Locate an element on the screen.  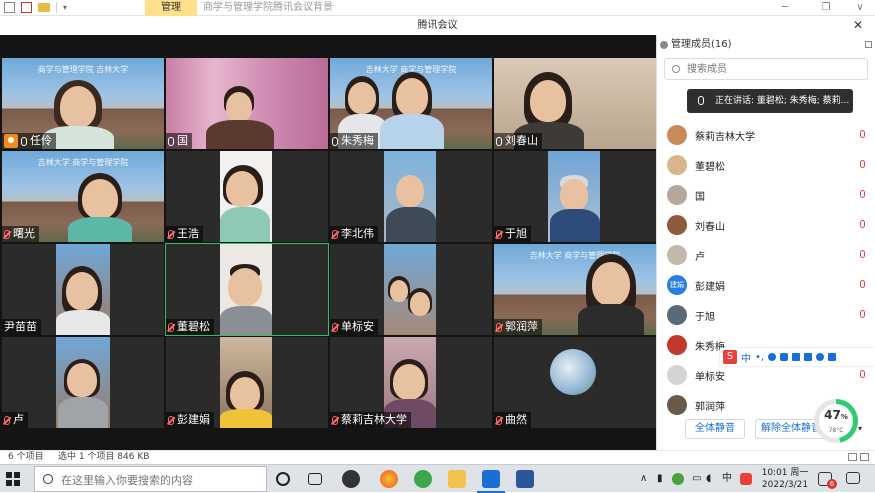
file-icon is located at coordinates (9, 7).